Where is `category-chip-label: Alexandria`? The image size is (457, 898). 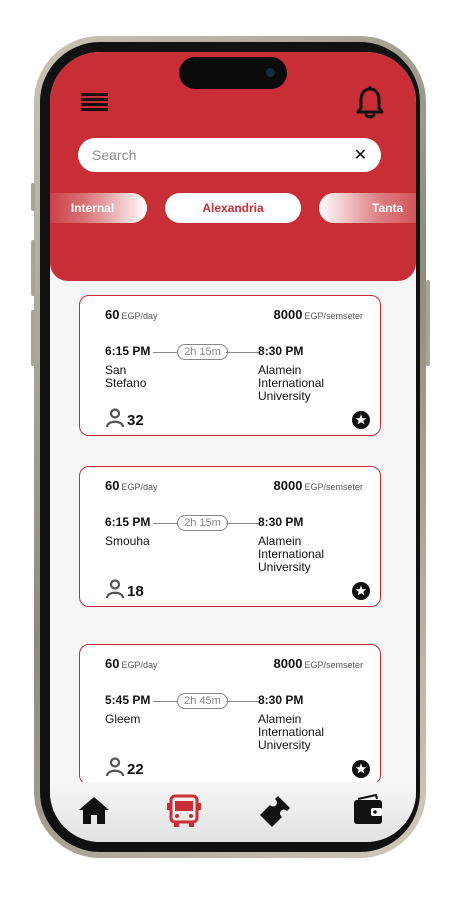
category-chip-label: Alexandria is located at coordinates (233, 208).